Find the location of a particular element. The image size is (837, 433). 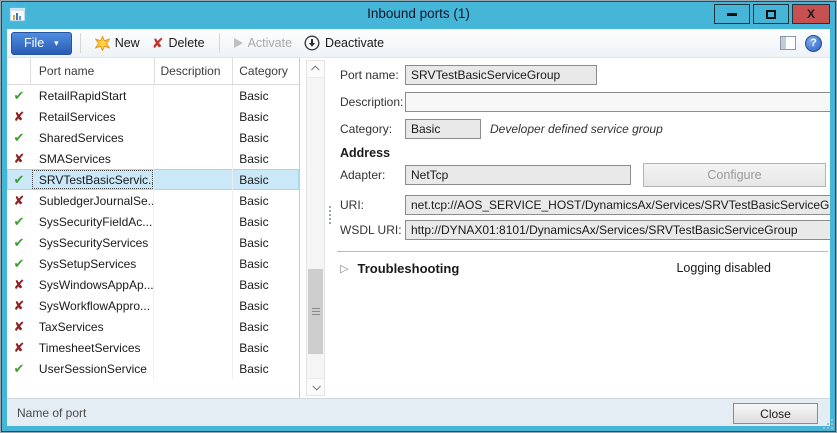

table-row: ✔ SysSecurityServices Basic is located at coordinates (153, 242).